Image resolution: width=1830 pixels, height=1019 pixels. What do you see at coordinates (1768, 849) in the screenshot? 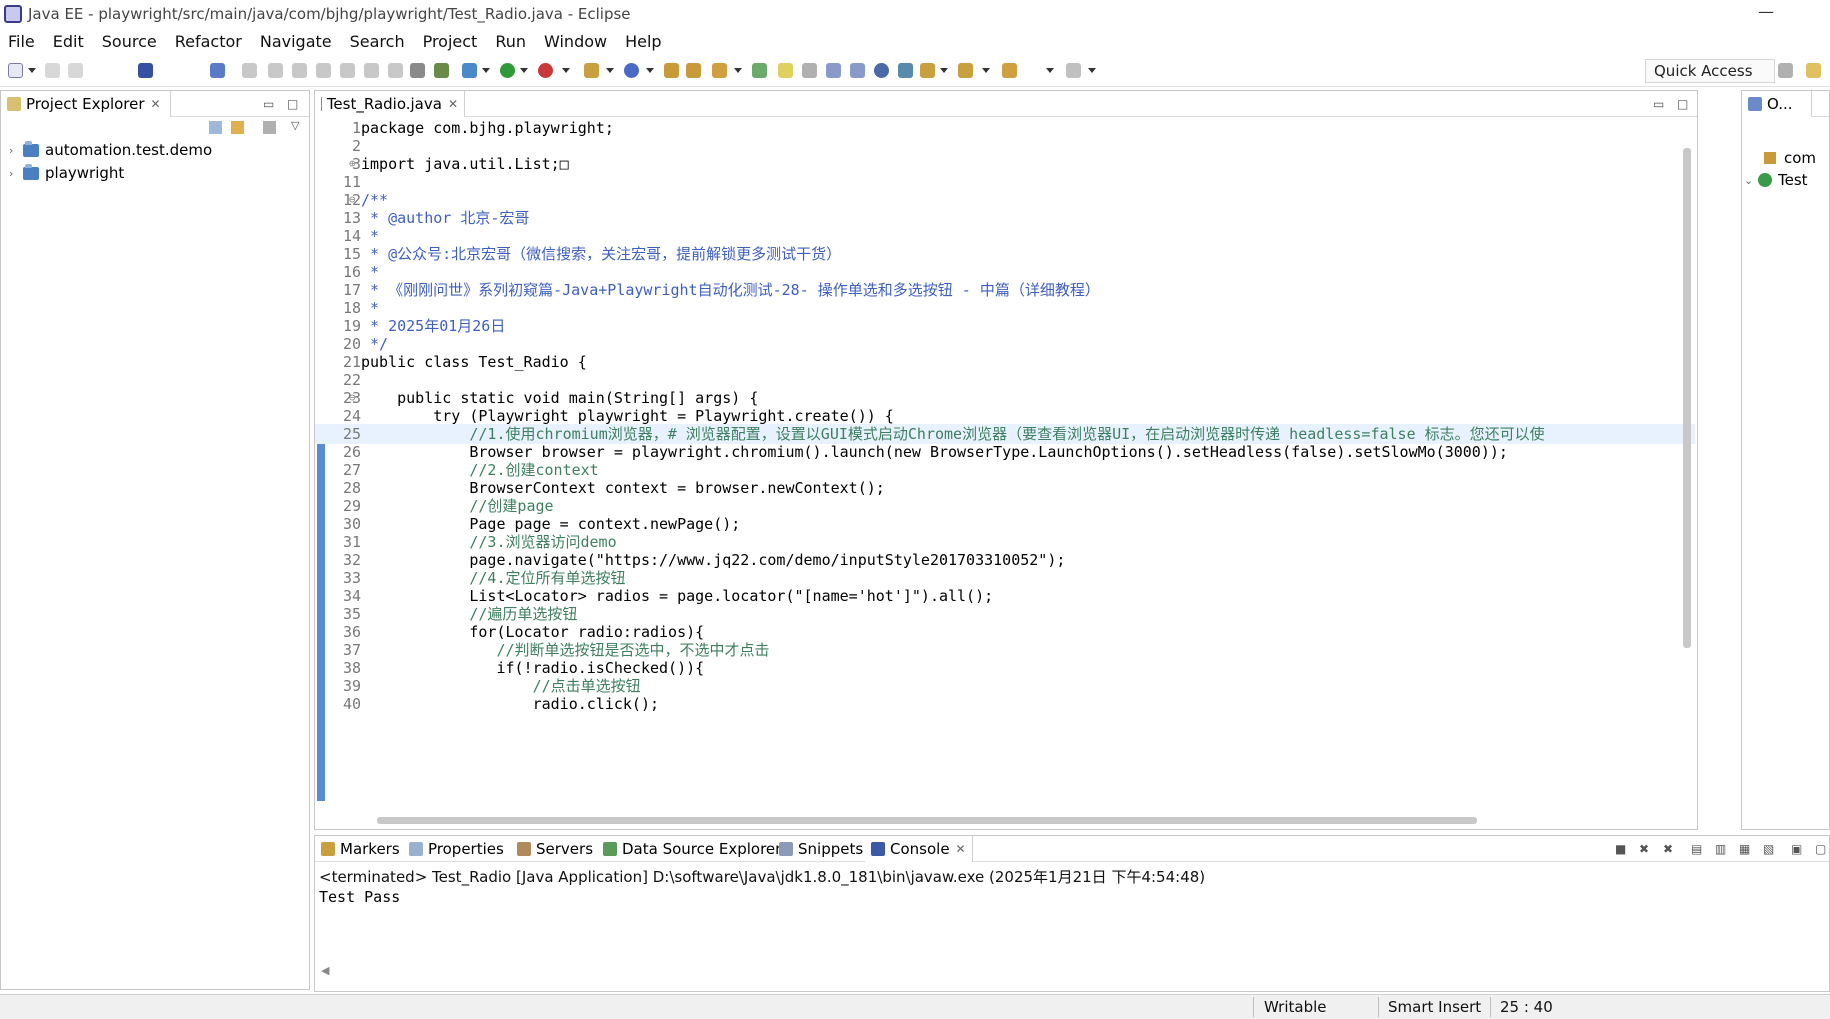
I see `pin-console-icon: ▧` at bounding box center [1768, 849].